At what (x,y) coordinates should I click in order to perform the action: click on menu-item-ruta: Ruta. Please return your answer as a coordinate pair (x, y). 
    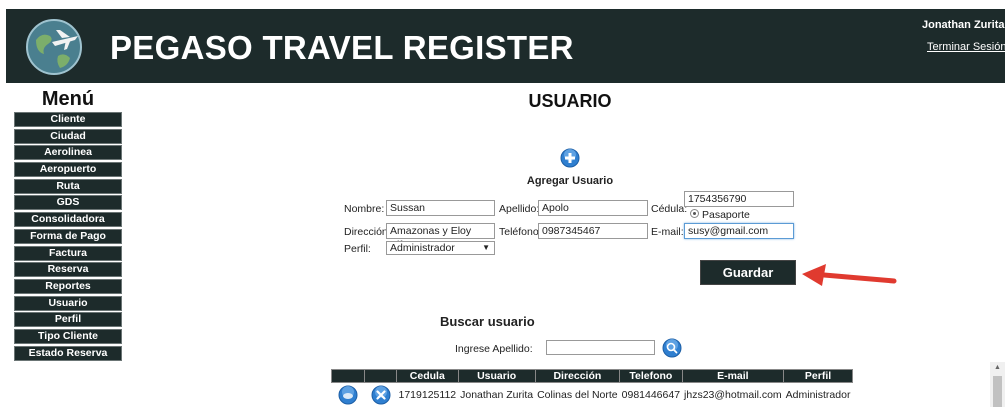
    Looking at the image, I should click on (68, 186).